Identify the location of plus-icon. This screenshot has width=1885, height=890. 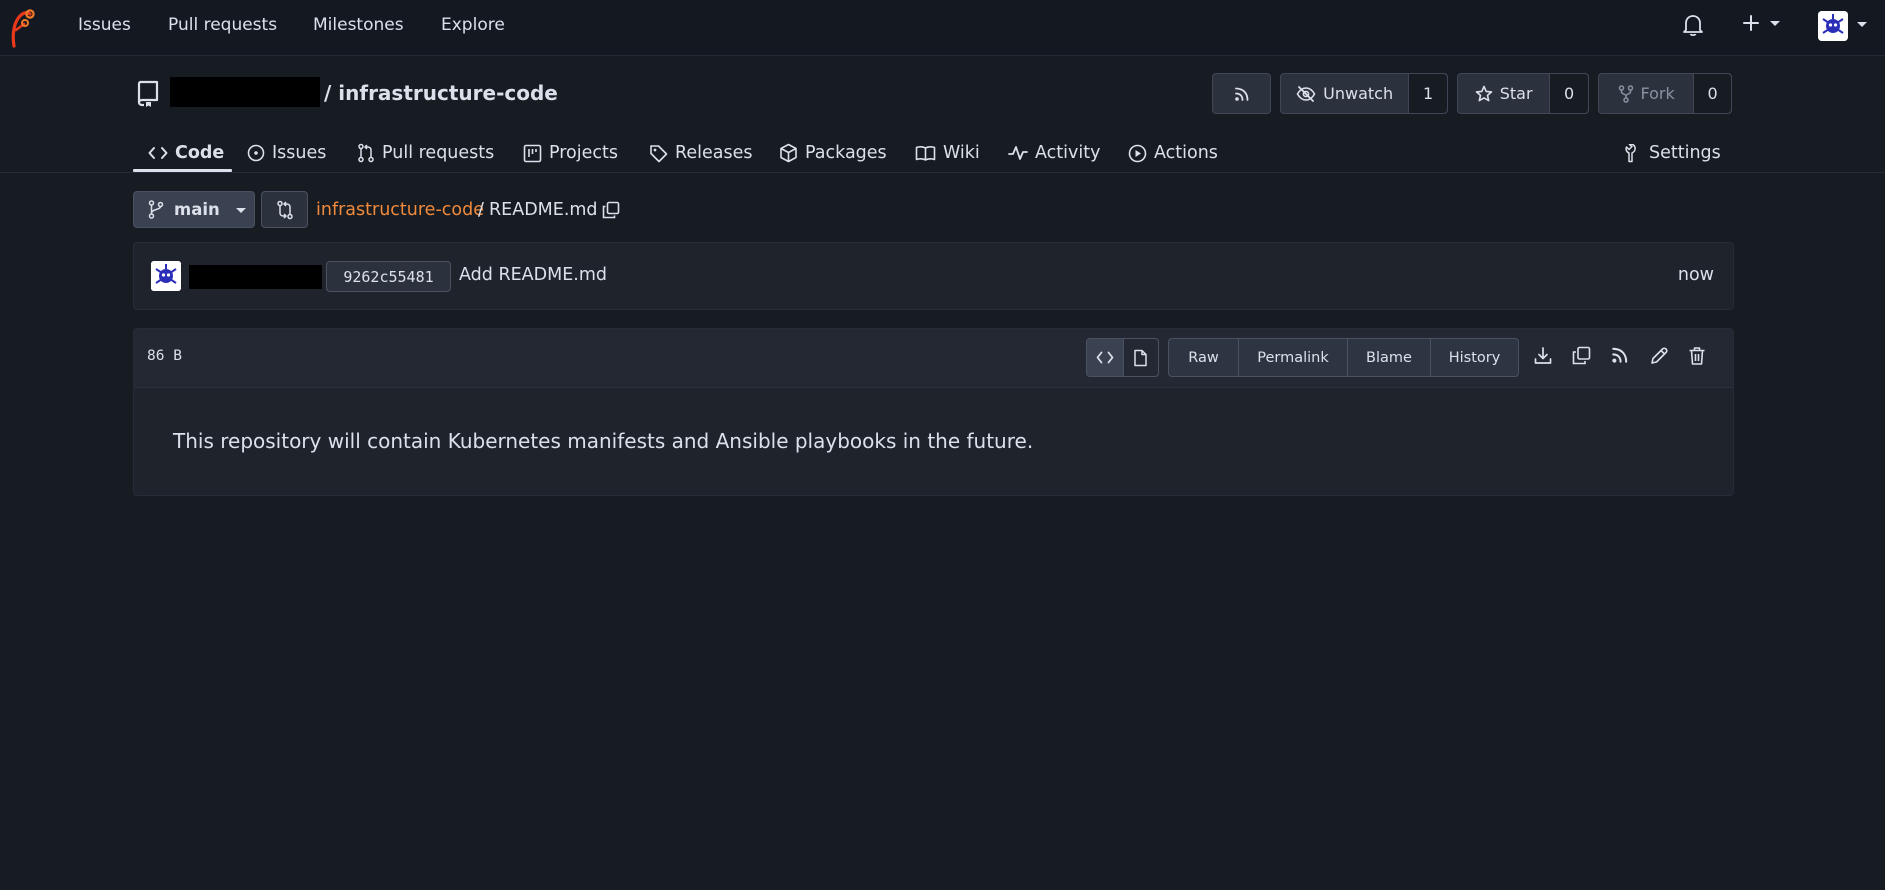
(1751, 23).